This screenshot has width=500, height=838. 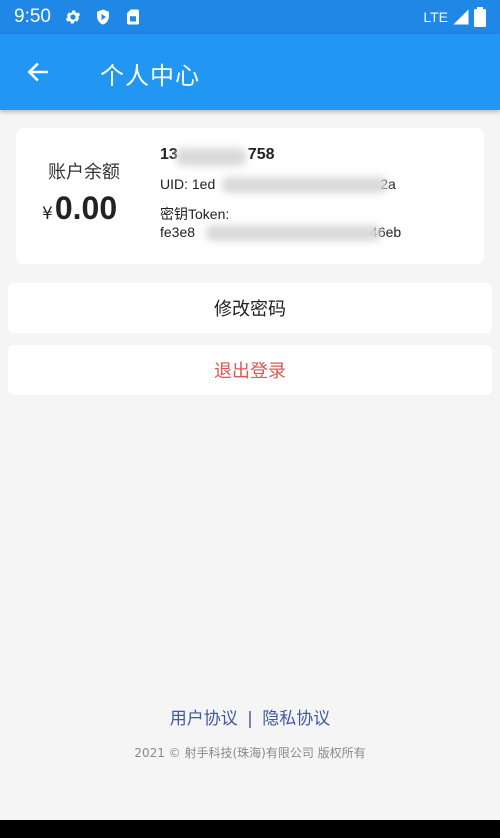 What do you see at coordinates (133, 17) in the screenshot?
I see `sim-card-icon` at bounding box center [133, 17].